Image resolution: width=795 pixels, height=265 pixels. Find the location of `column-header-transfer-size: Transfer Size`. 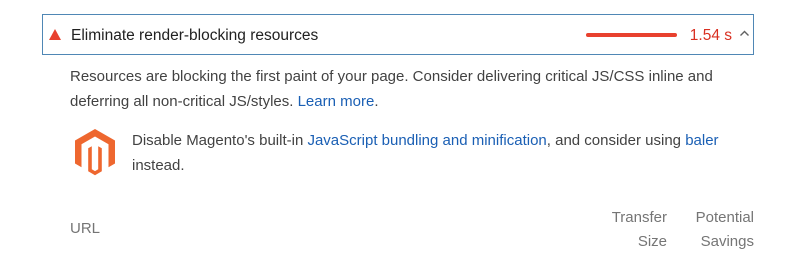

column-header-transfer-size: Transfer Size is located at coordinates (639, 230).